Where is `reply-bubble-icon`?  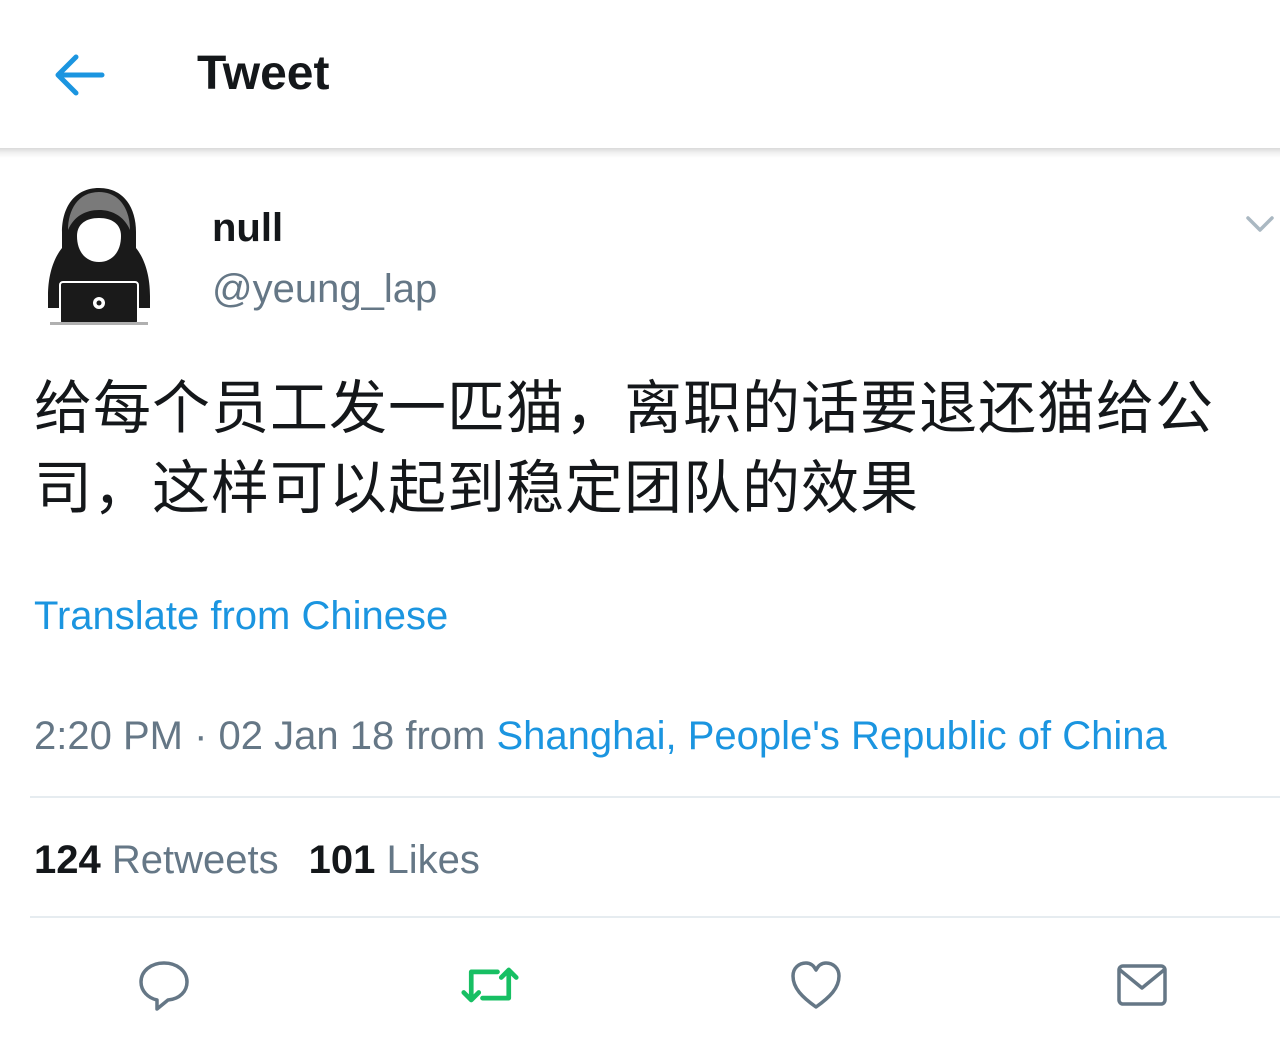 reply-bubble-icon is located at coordinates (164, 986).